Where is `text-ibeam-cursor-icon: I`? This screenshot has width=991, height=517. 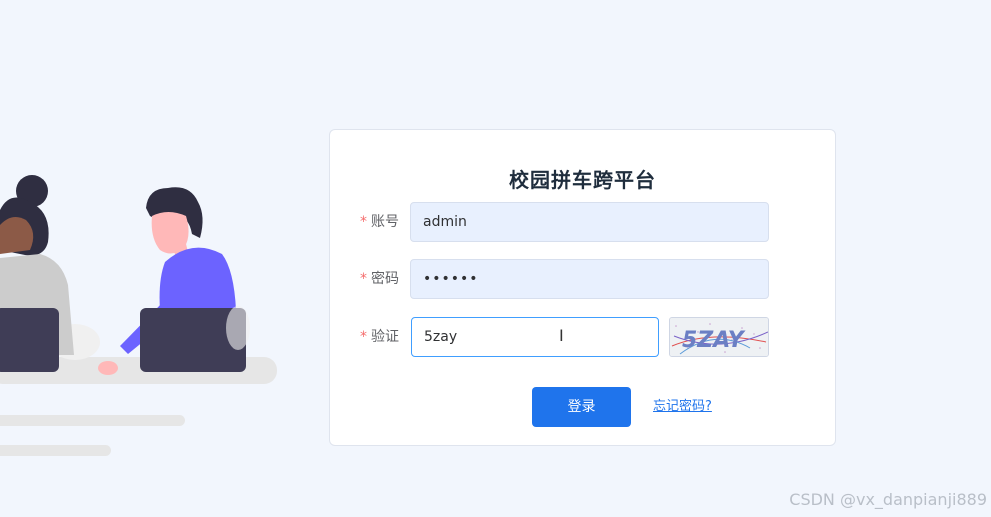
text-ibeam-cursor-icon: I is located at coordinates (561, 335).